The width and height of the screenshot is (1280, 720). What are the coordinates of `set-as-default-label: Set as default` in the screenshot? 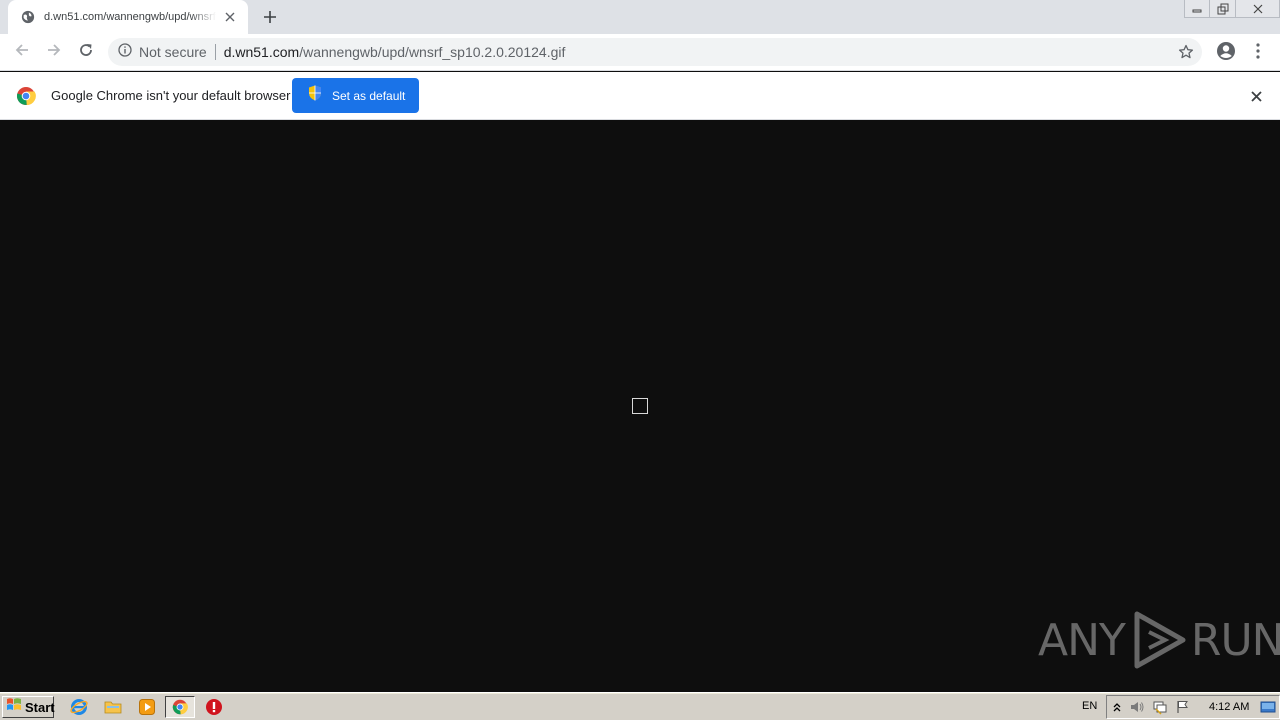 It's located at (369, 95).